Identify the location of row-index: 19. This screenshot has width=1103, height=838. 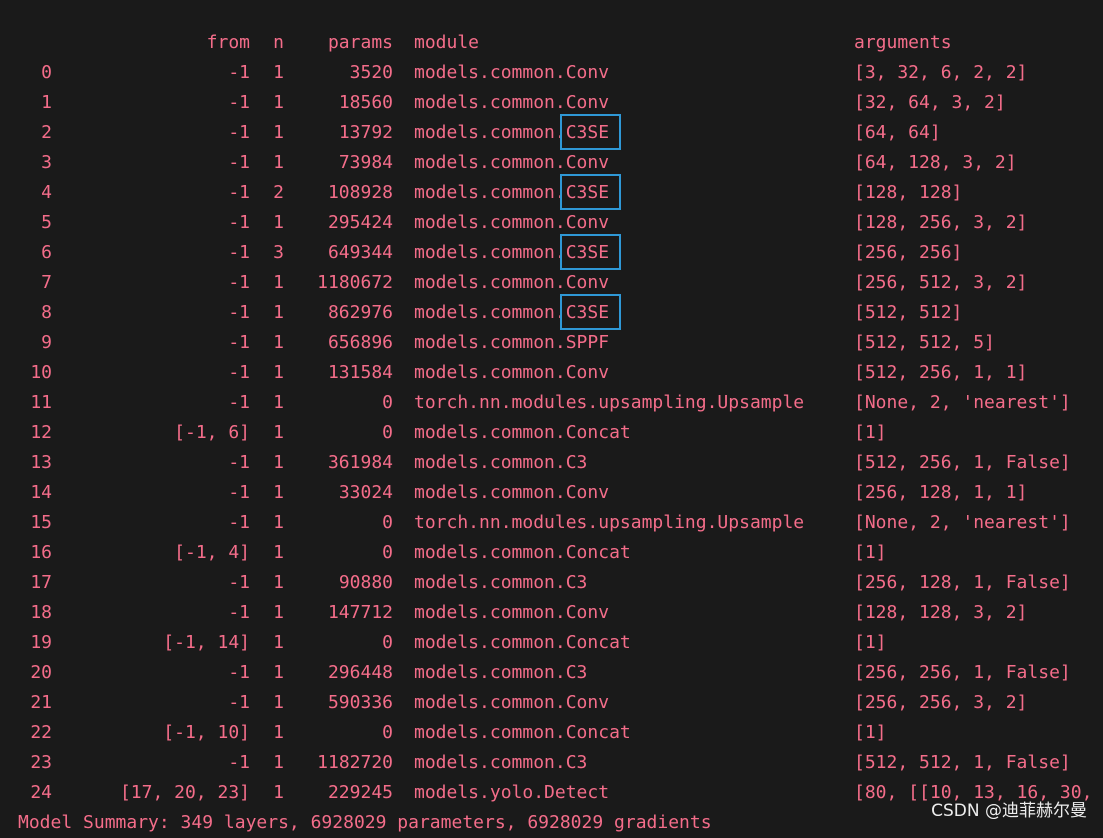
(41, 642).